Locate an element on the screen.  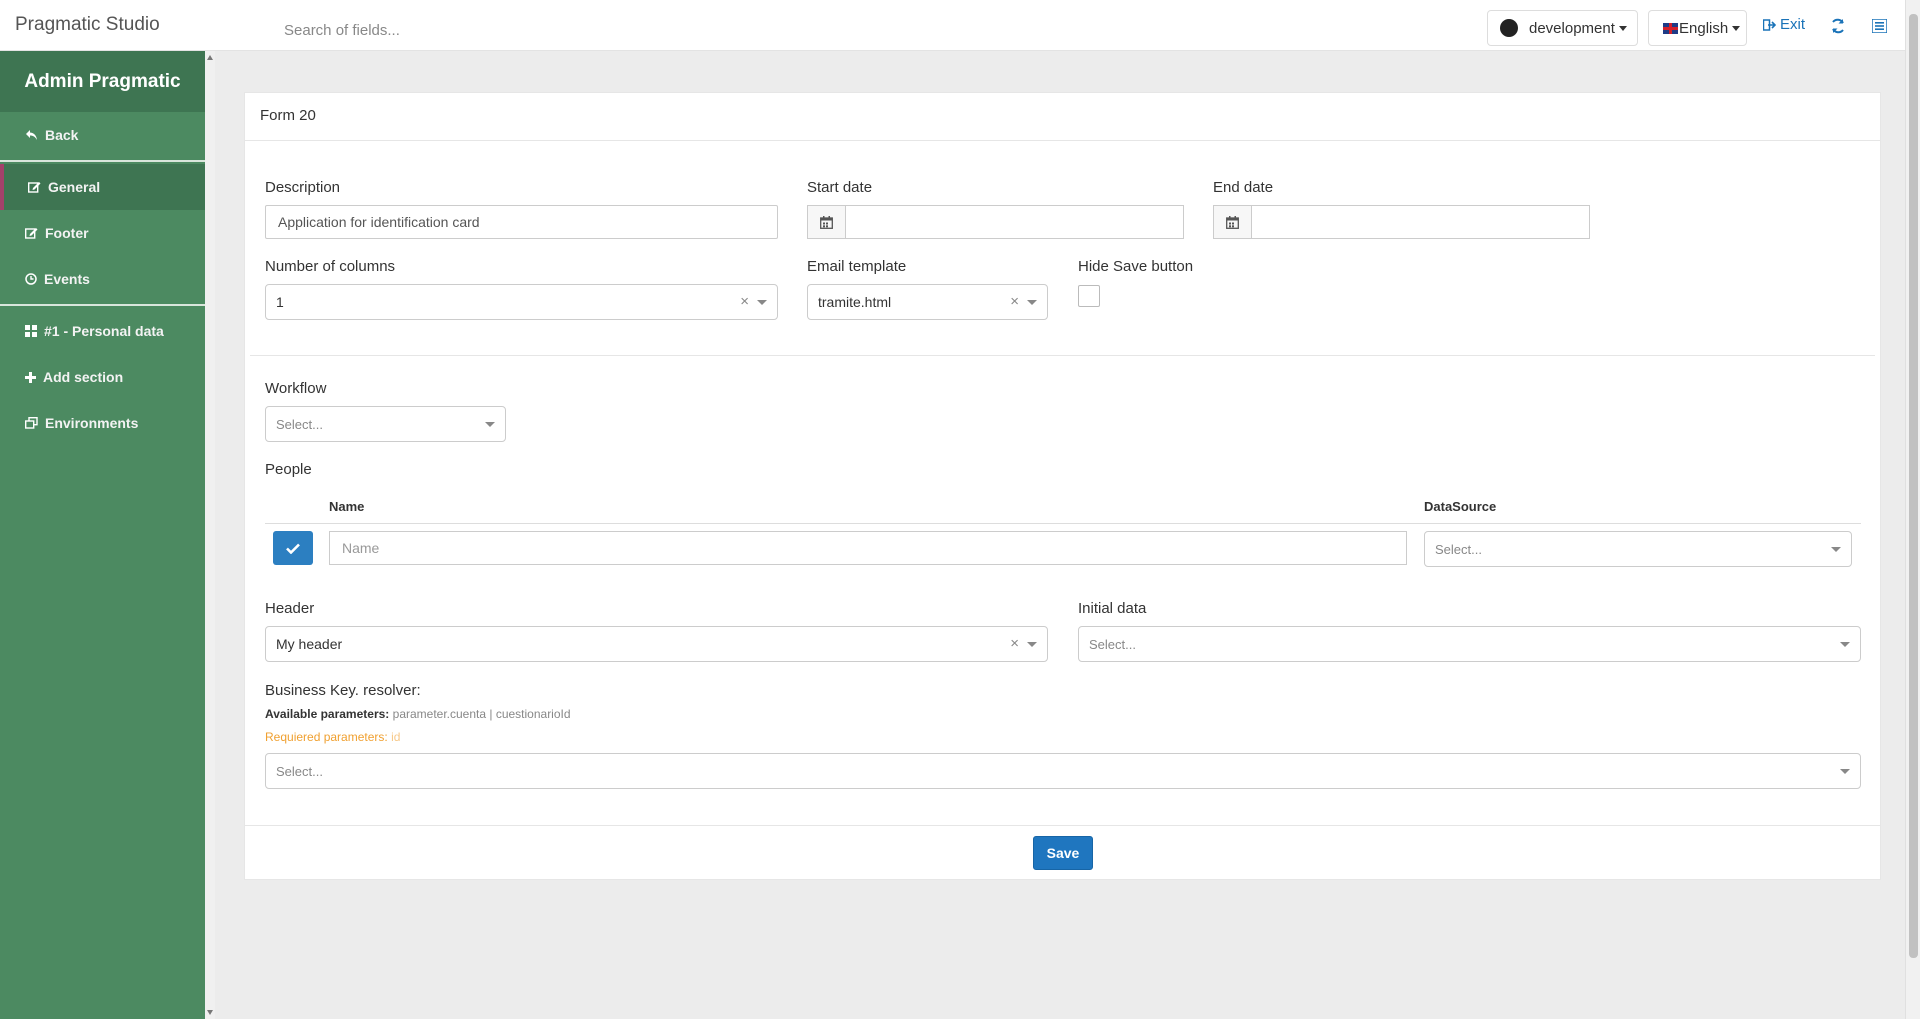
person-name-input is located at coordinates (868, 548).